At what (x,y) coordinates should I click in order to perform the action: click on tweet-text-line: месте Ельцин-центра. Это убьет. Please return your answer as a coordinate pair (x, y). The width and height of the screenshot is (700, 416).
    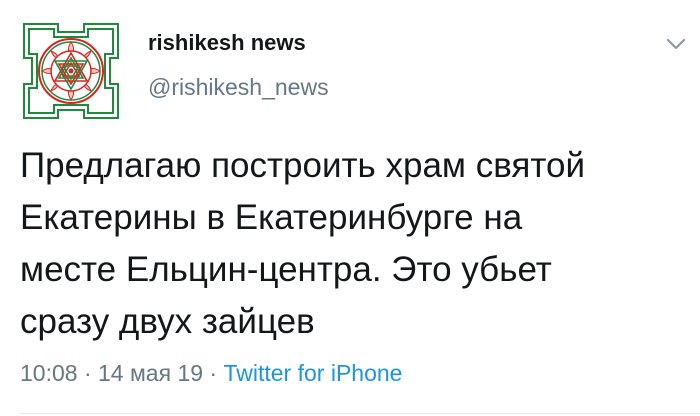
    Looking at the image, I should click on (286, 269).